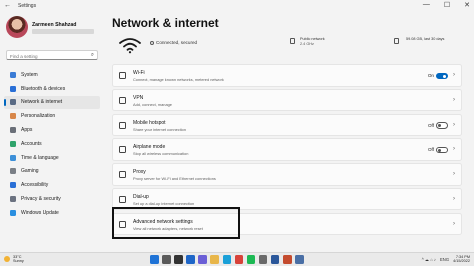 The width and height of the screenshot is (474, 266). I want to click on weather-desc: Sunny, so click(18, 261).